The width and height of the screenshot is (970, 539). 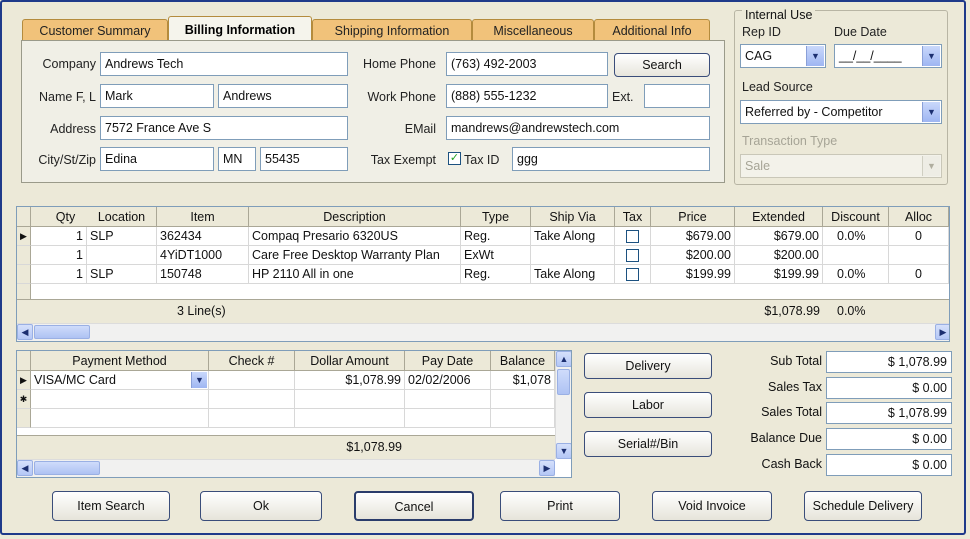 I want to click on col-header-location: Location, so click(x=122, y=217).